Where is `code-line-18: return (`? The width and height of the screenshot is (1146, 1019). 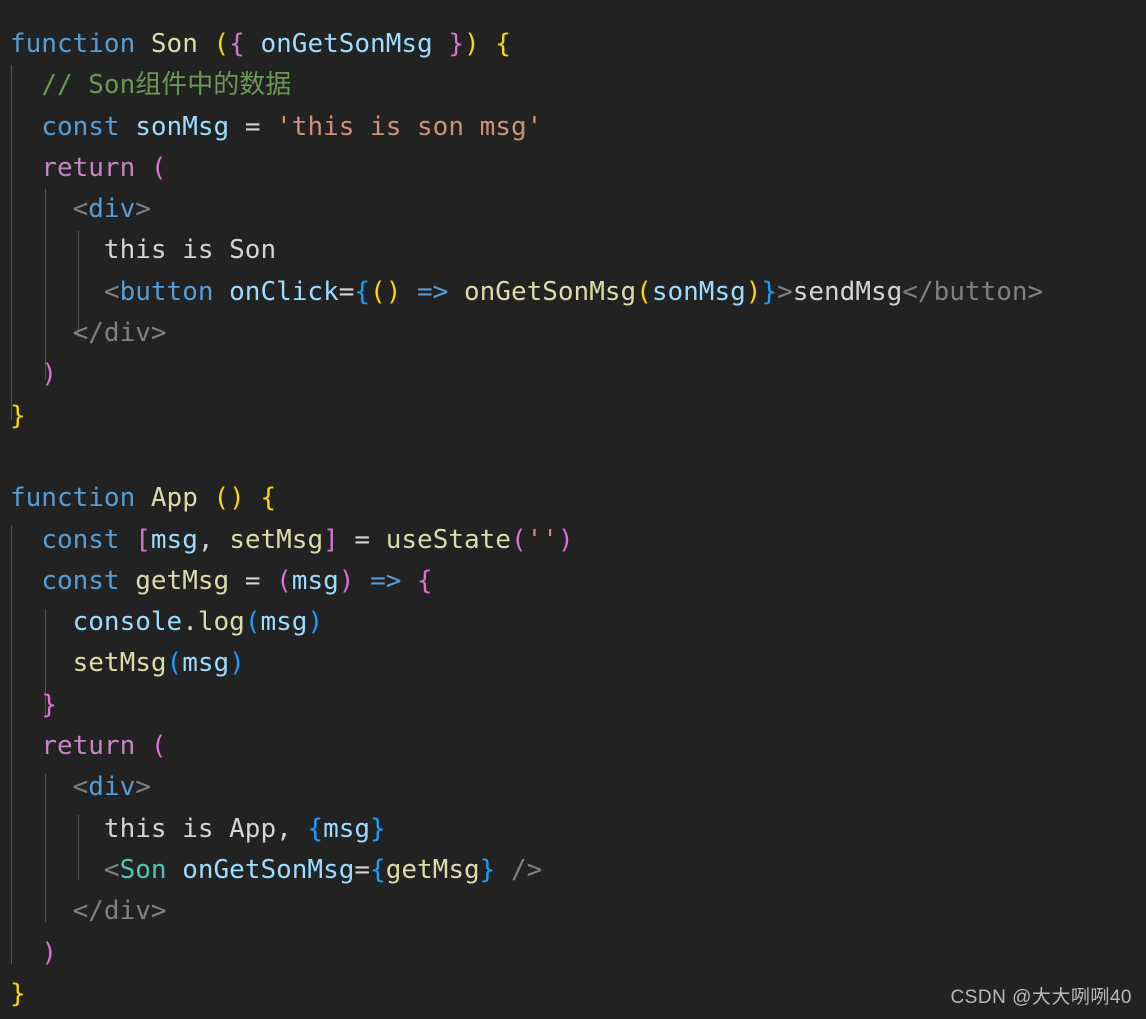
code-line-18: return ( is located at coordinates (578, 746).